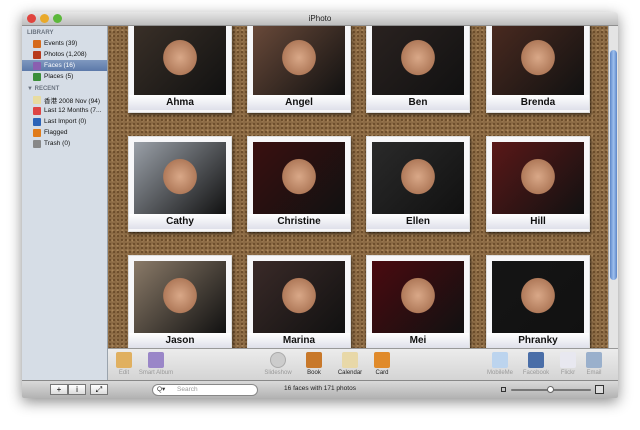  I want to click on search-placeholder: Search, so click(187, 389).